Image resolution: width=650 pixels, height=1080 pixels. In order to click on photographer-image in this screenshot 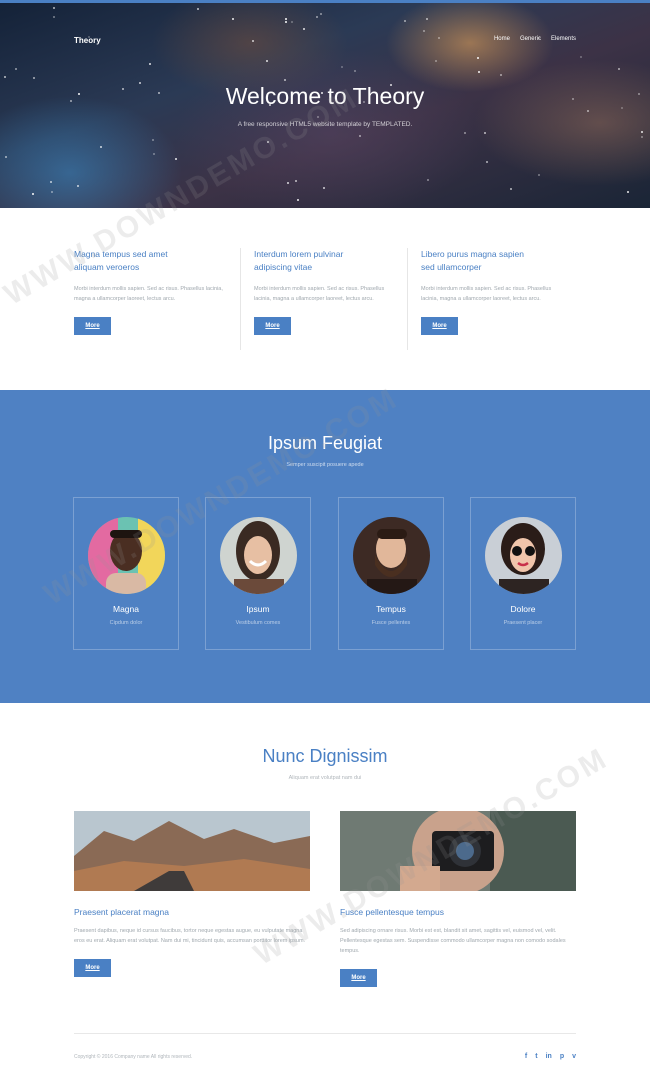, I will do `click(458, 851)`.